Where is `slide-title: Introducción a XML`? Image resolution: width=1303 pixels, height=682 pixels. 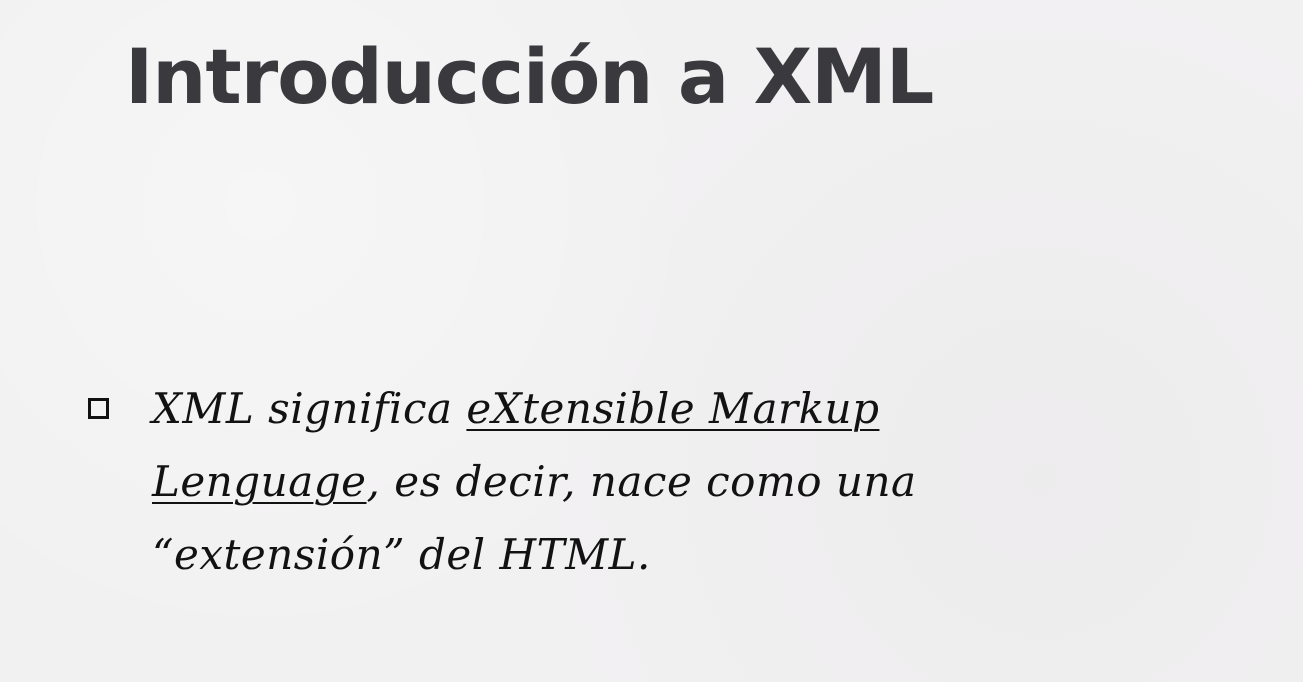
slide-title: Introducción a XML is located at coordinates (529, 76).